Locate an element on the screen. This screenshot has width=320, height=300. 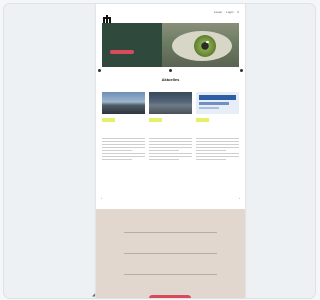
hero-banner is located at coordinates (170, 45).